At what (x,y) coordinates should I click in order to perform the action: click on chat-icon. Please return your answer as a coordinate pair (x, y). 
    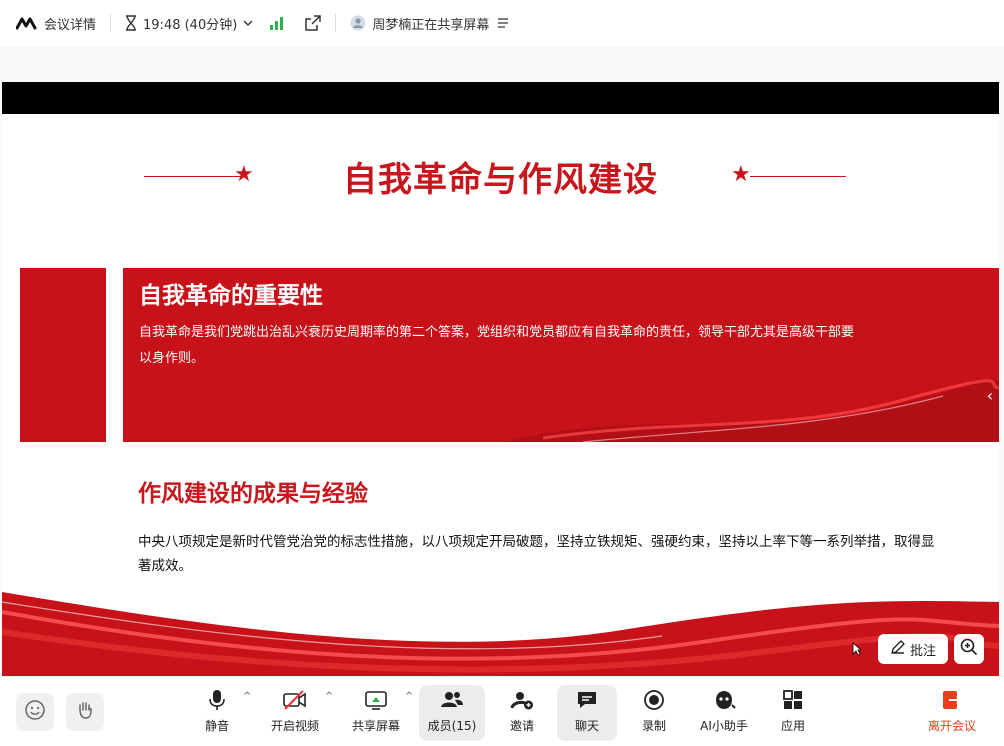
    Looking at the image, I should click on (587, 700).